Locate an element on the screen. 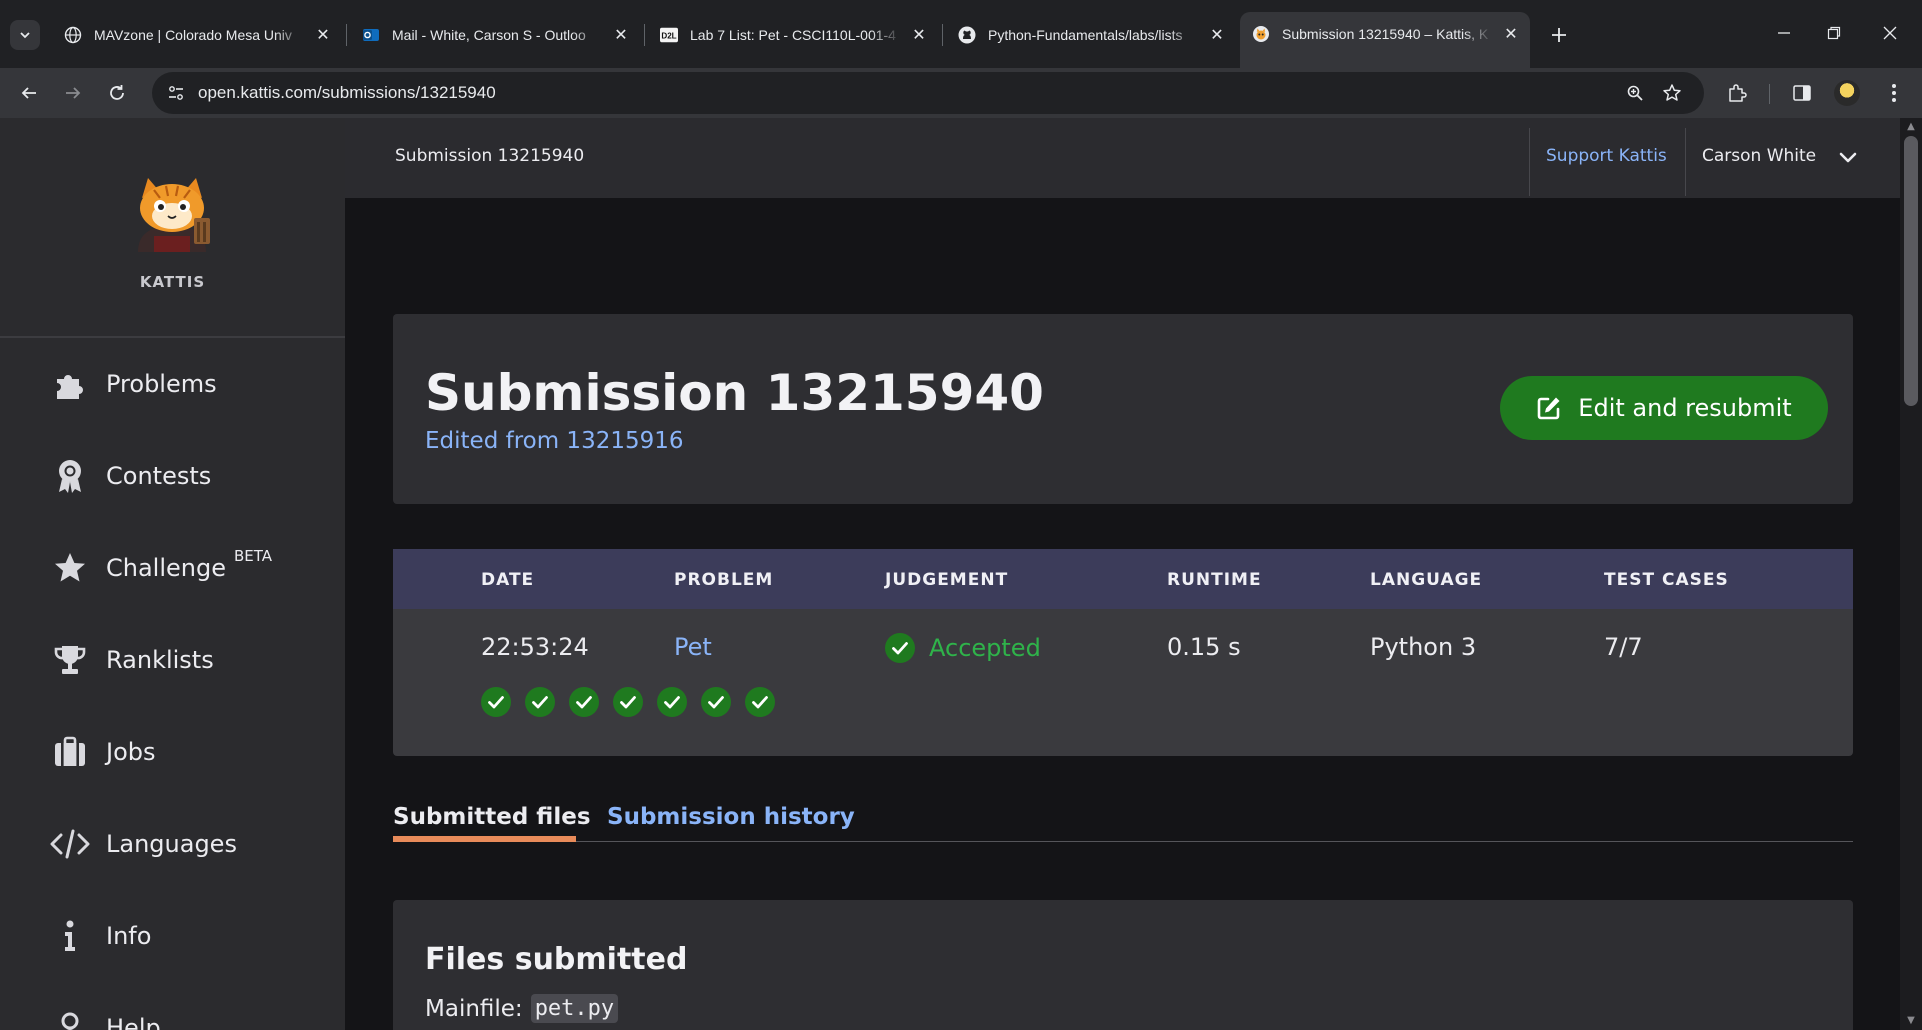  tab-github: Python-Fundamentals/labs/lists ✕ is located at coordinates (1091, 35).